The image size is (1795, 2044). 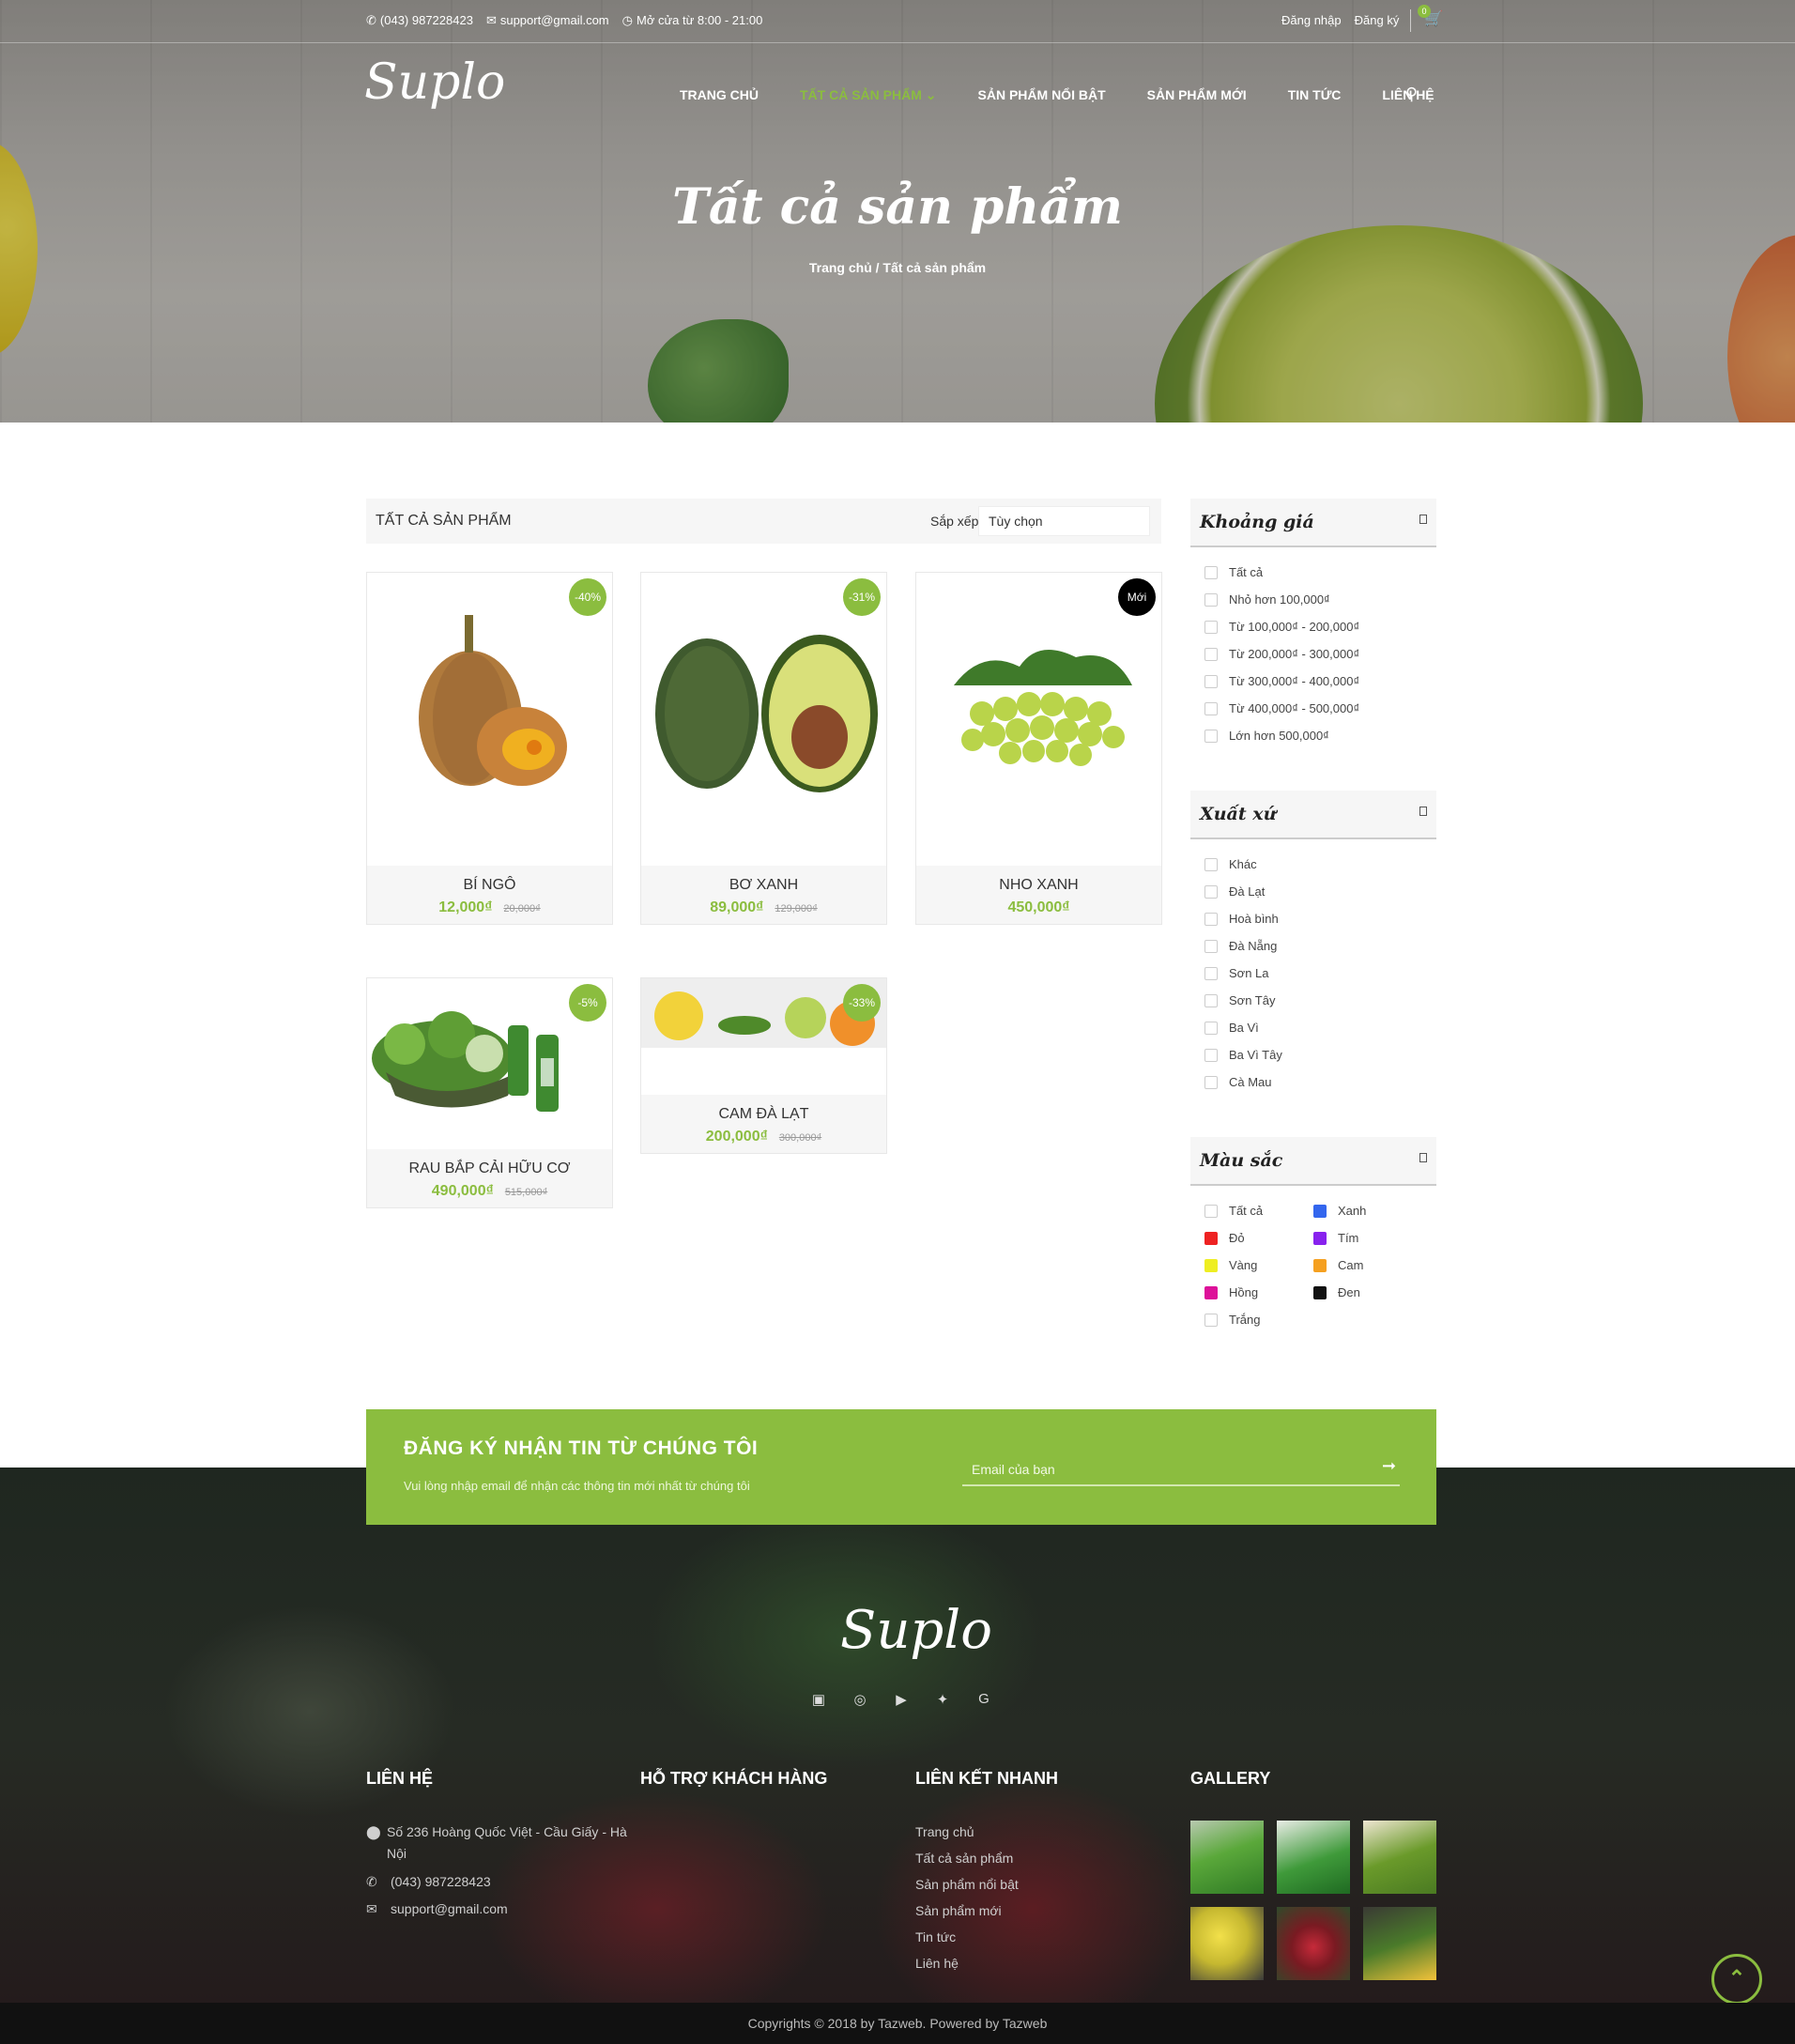 I want to click on product-image: -40%, so click(x=489, y=719).